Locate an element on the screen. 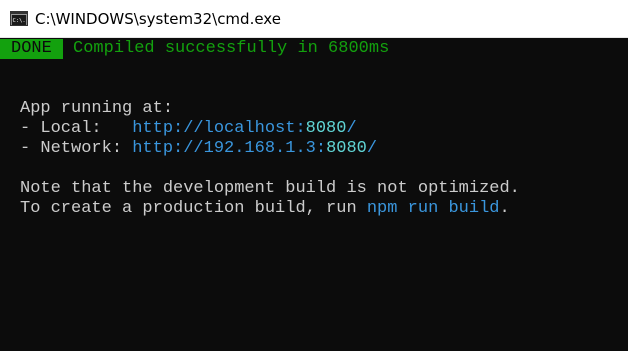  network-label: - Network: is located at coordinates (76, 148).